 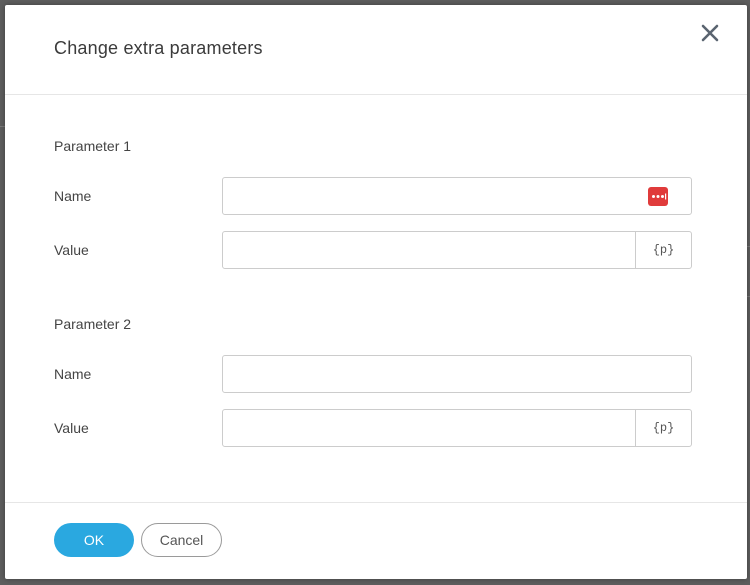 What do you see at coordinates (73, 374) in the screenshot?
I see `parameter-2-name-label: Name` at bounding box center [73, 374].